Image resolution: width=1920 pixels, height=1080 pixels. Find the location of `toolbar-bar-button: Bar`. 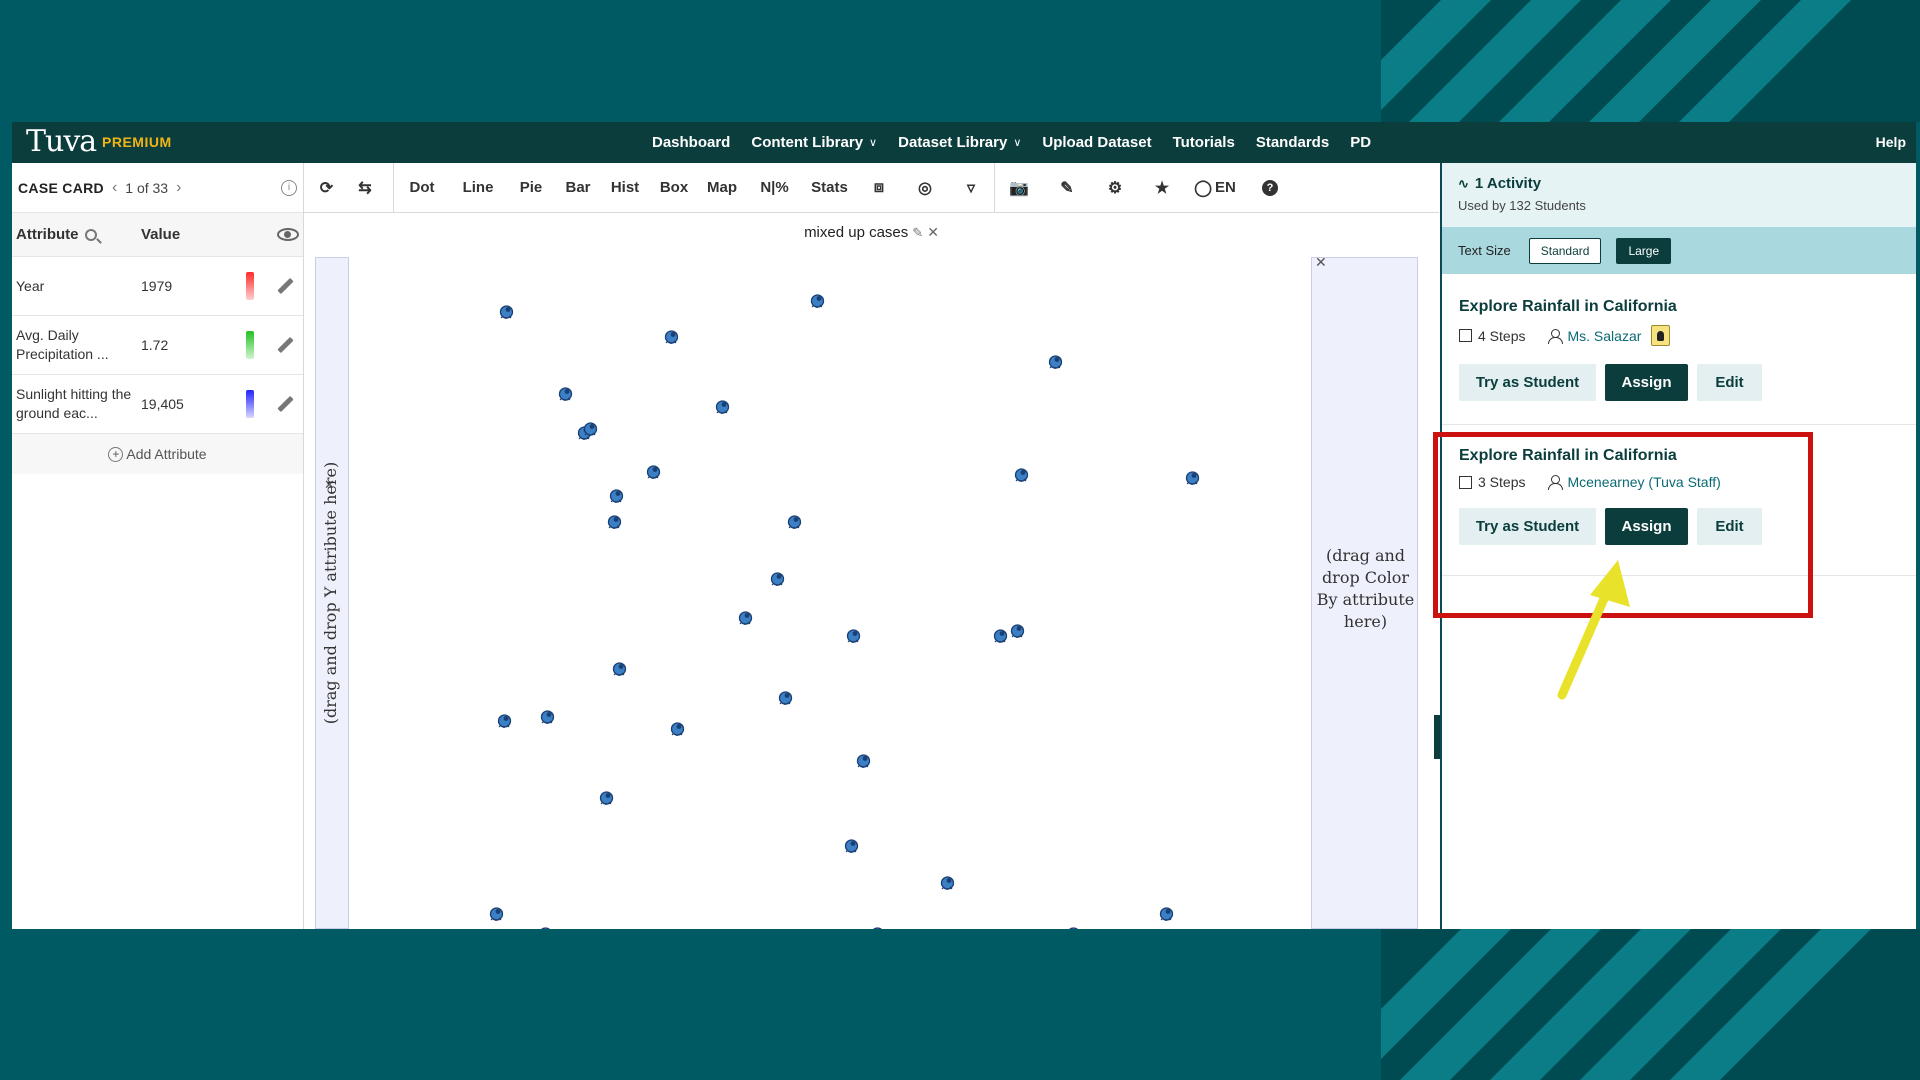

toolbar-bar-button: Bar is located at coordinates (578, 188).